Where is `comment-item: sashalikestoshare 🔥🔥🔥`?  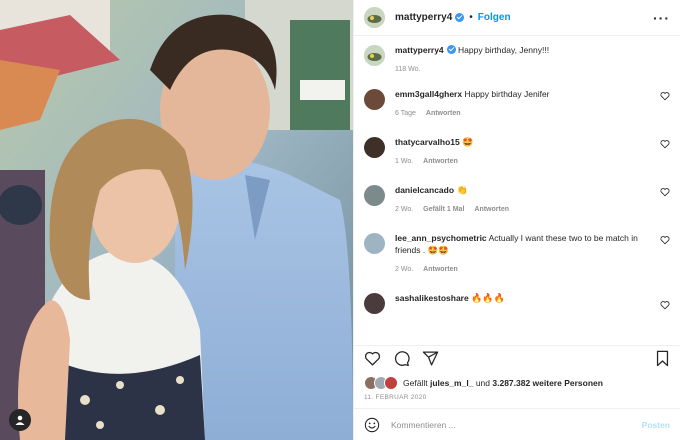 comment-item: sashalikestoshare 🔥🔥🔥 is located at coordinates (517, 307).